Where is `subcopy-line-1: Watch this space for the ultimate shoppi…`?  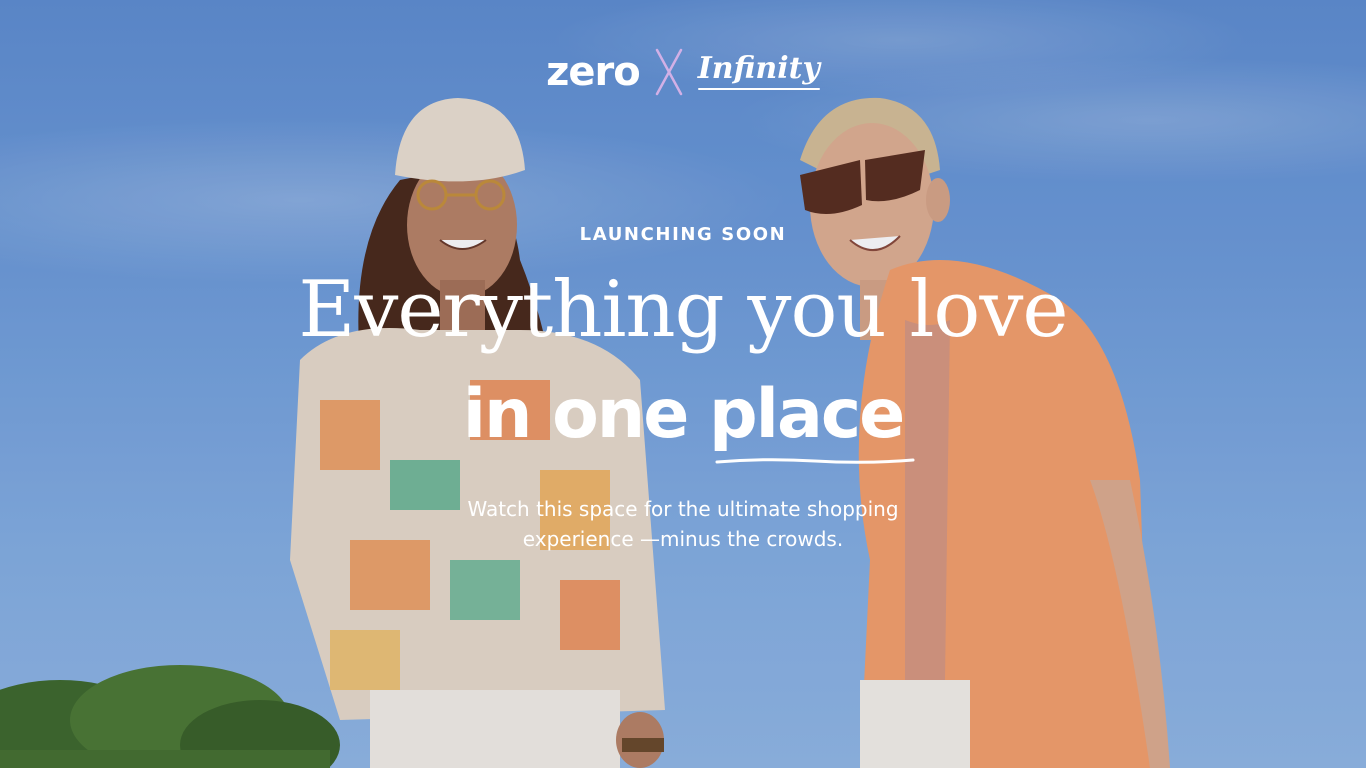
subcopy-line-1: Watch this space for the ultimate shoppi… is located at coordinates (683, 509).